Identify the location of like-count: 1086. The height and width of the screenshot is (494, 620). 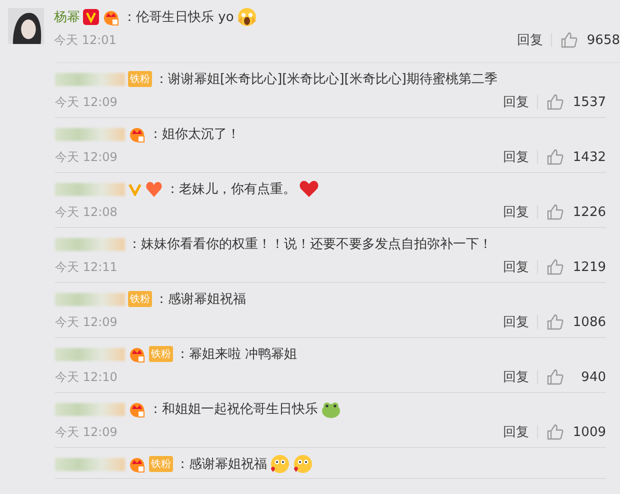
(589, 322).